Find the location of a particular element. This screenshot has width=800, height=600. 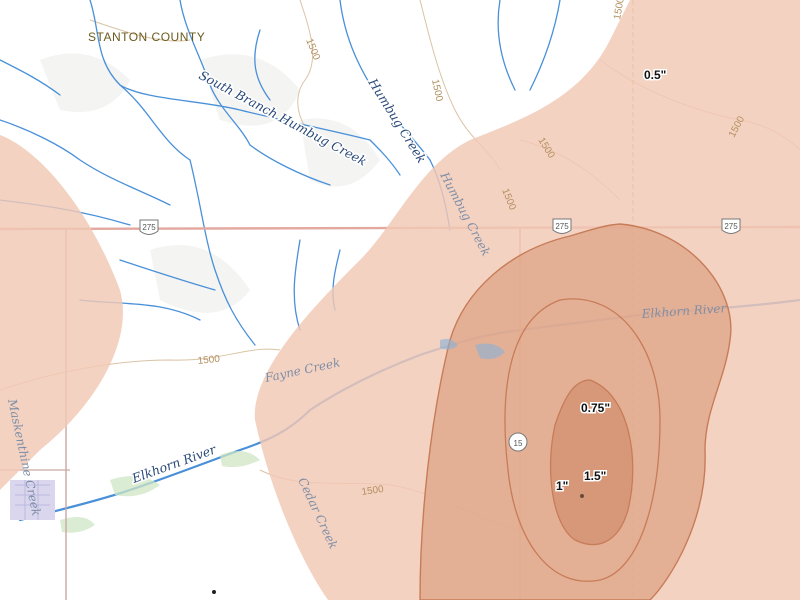

hail-report-point is located at coordinates (582, 496).